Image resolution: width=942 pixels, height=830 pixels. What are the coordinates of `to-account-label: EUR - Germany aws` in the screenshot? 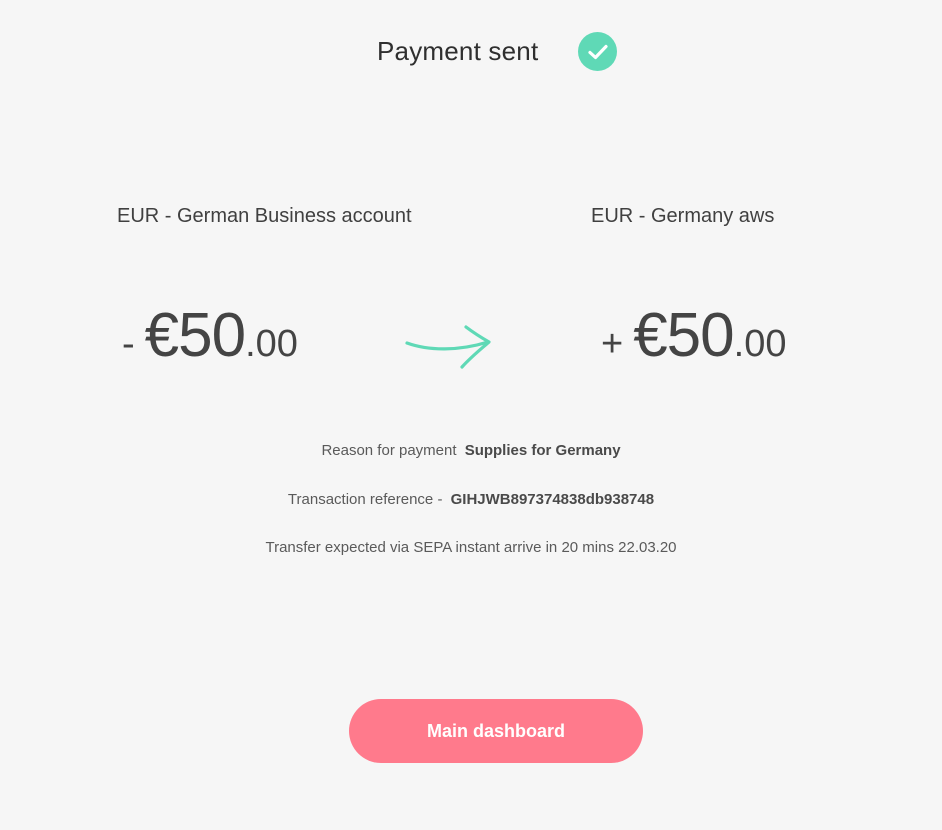 It's located at (683, 216).